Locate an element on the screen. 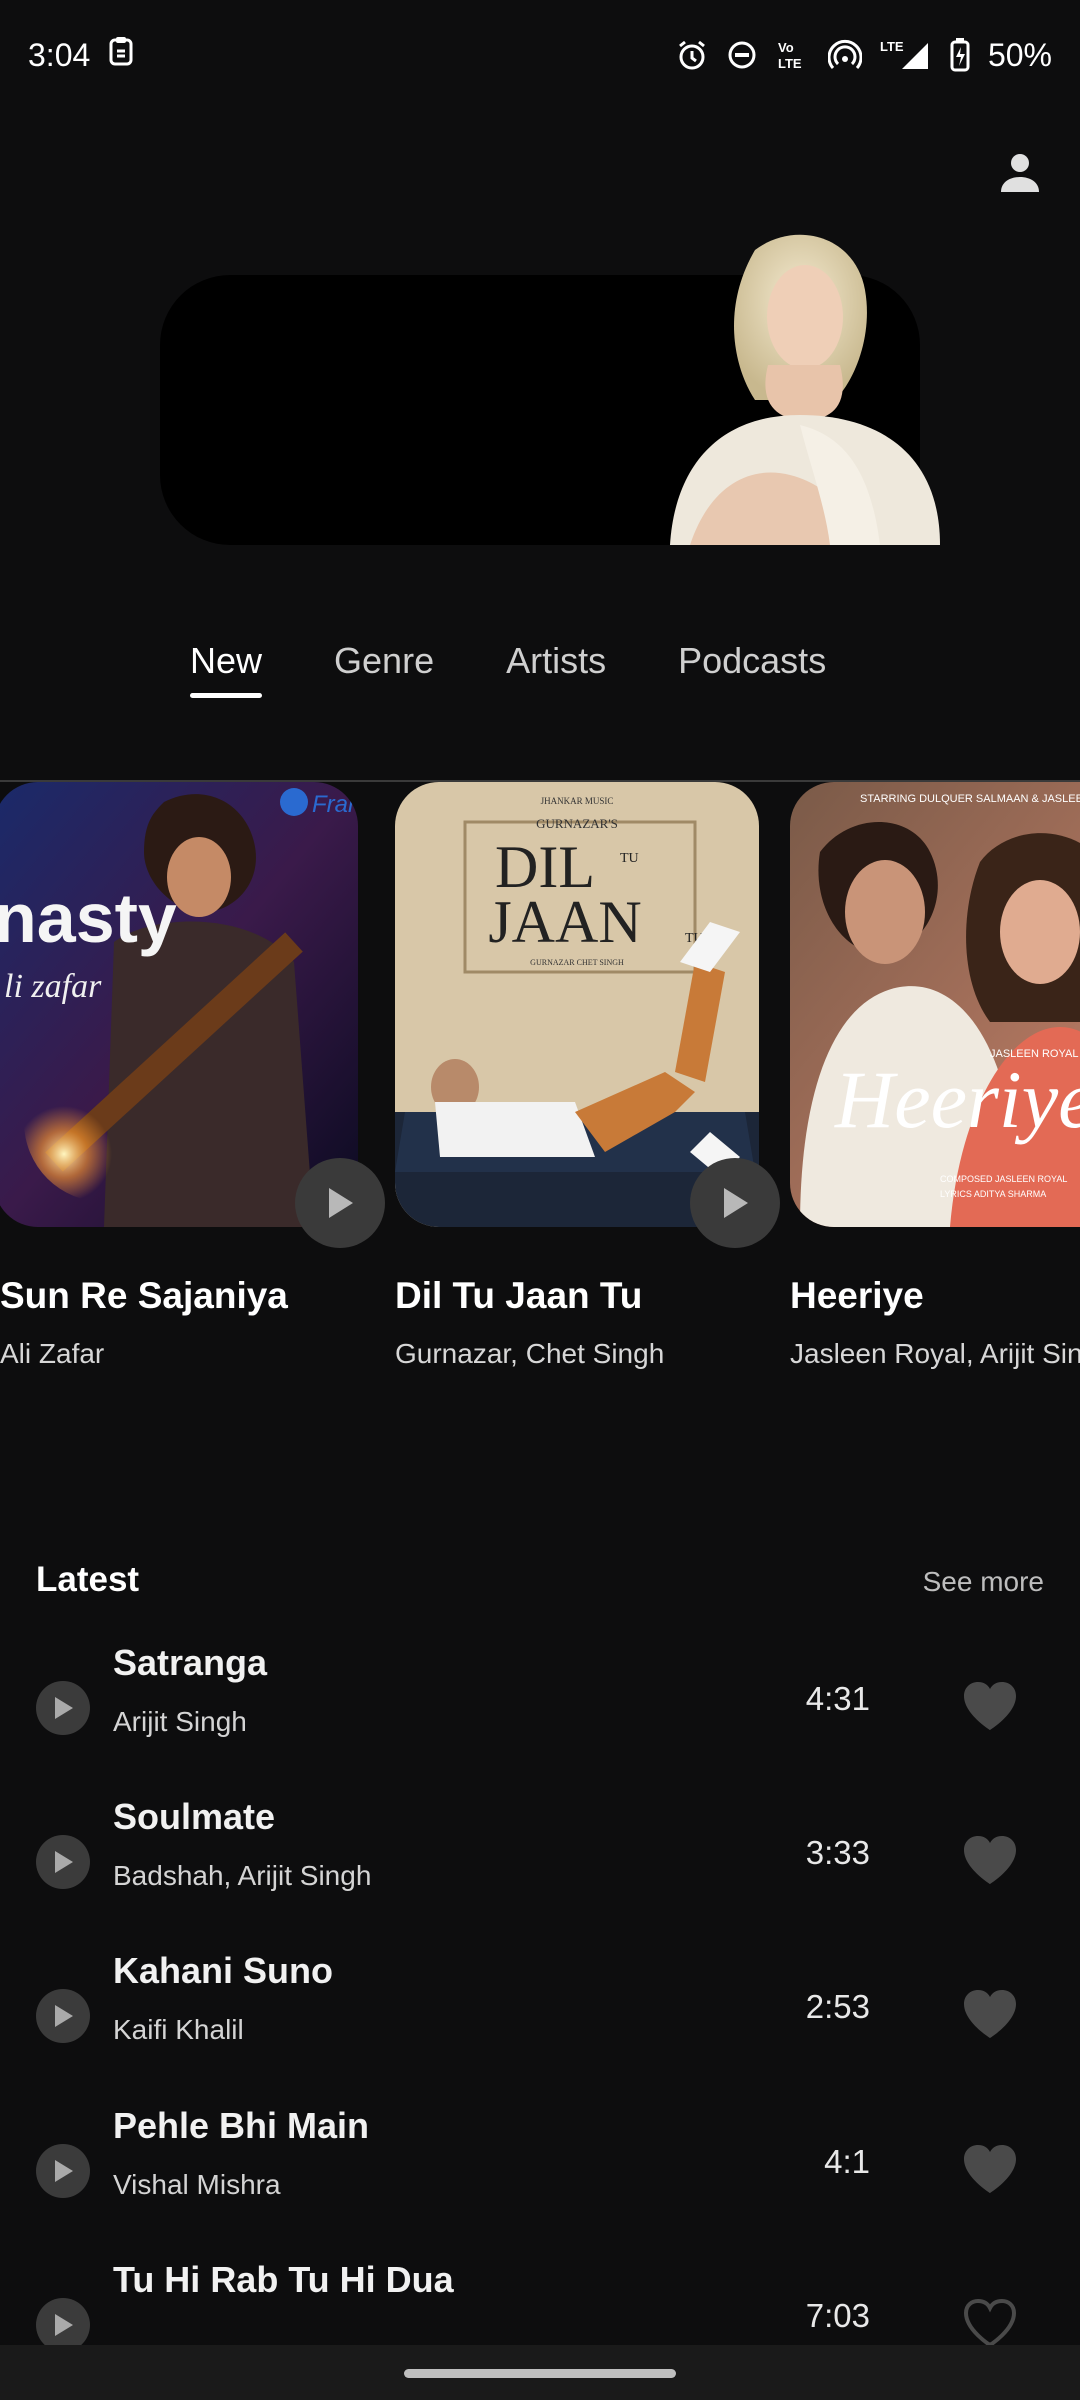 The image size is (1080, 2400). svg-text: JAAN is located at coordinates (564, 922).